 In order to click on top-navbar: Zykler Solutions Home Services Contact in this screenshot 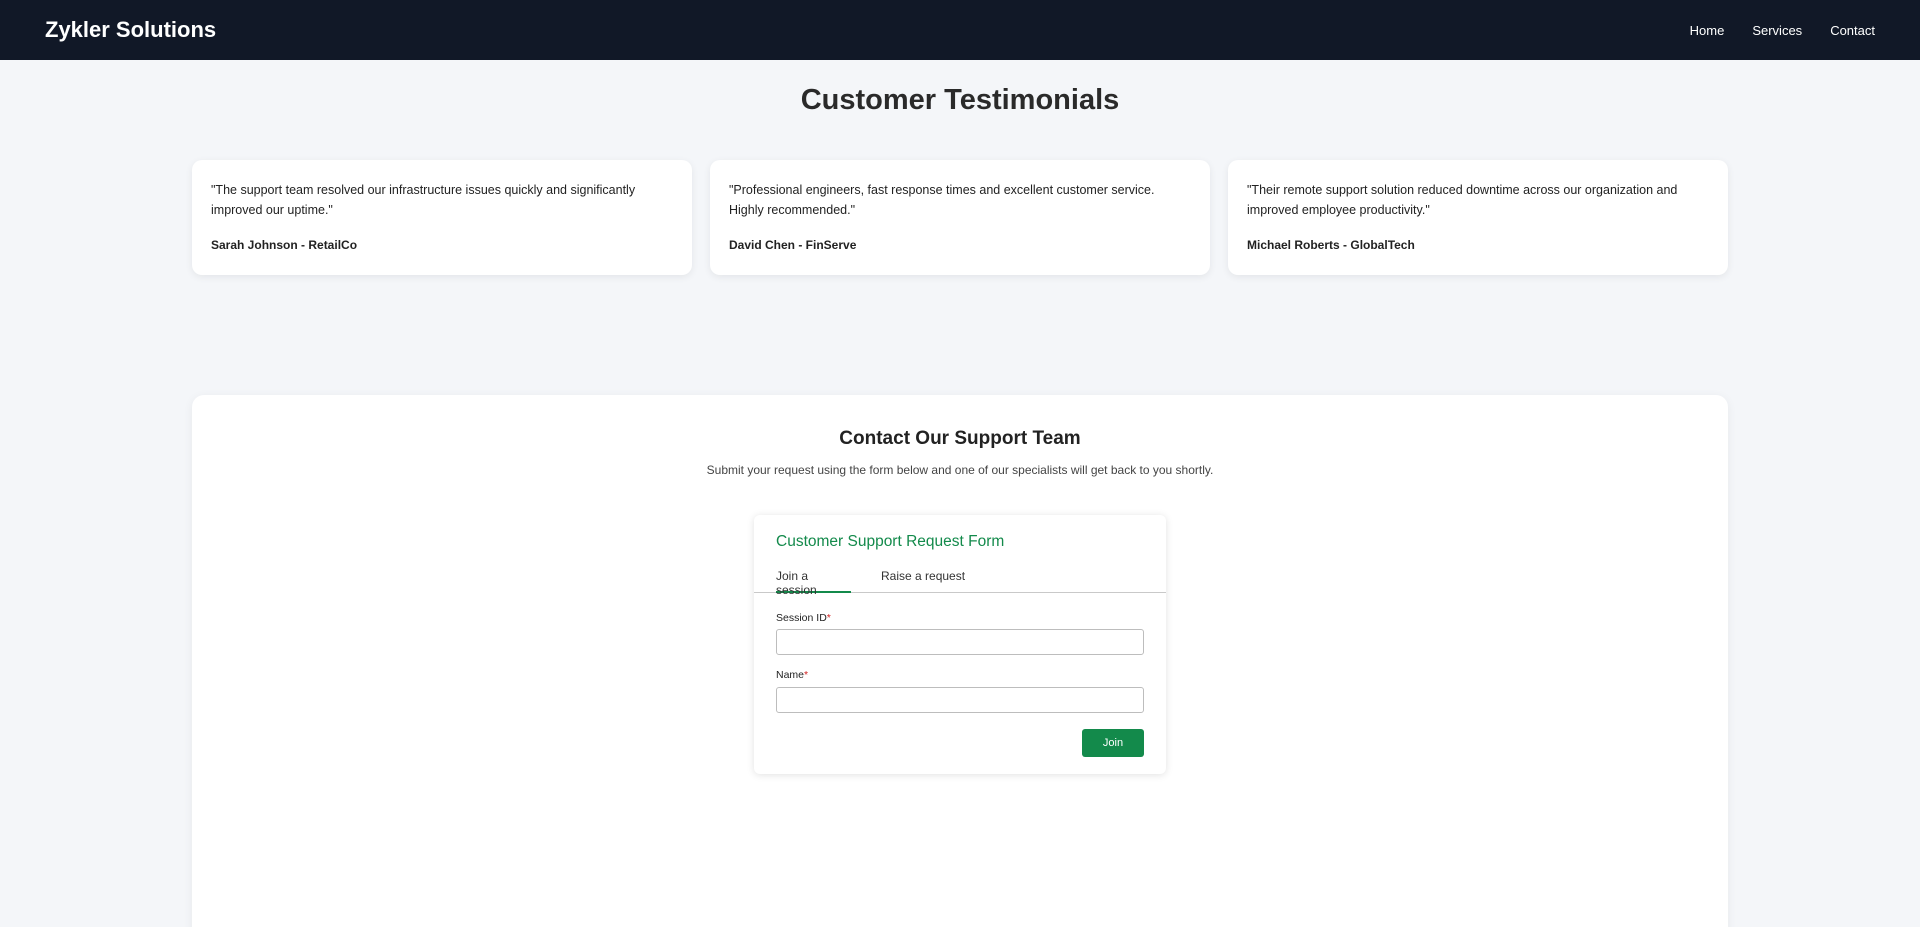, I will do `click(960, 30)`.